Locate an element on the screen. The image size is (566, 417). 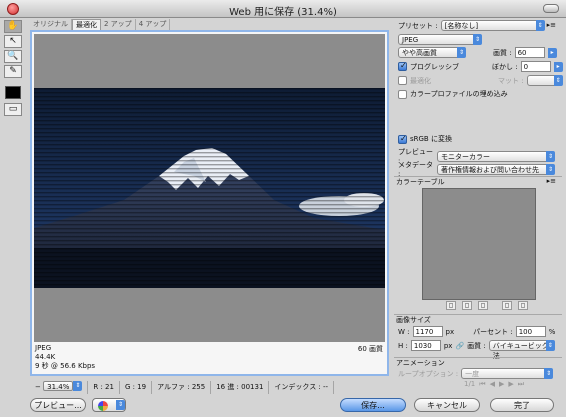
title-bar: Web 用に保存 (31.4%) is located at coordinates (283, 9).